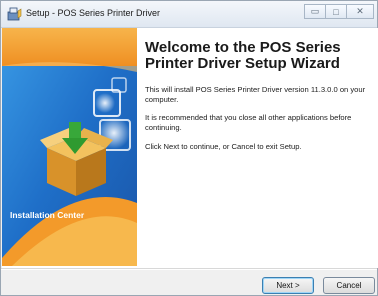 This screenshot has width=378, height=296. Describe the element at coordinates (360, 11) in the screenshot. I see `close-button: ✕` at that location.